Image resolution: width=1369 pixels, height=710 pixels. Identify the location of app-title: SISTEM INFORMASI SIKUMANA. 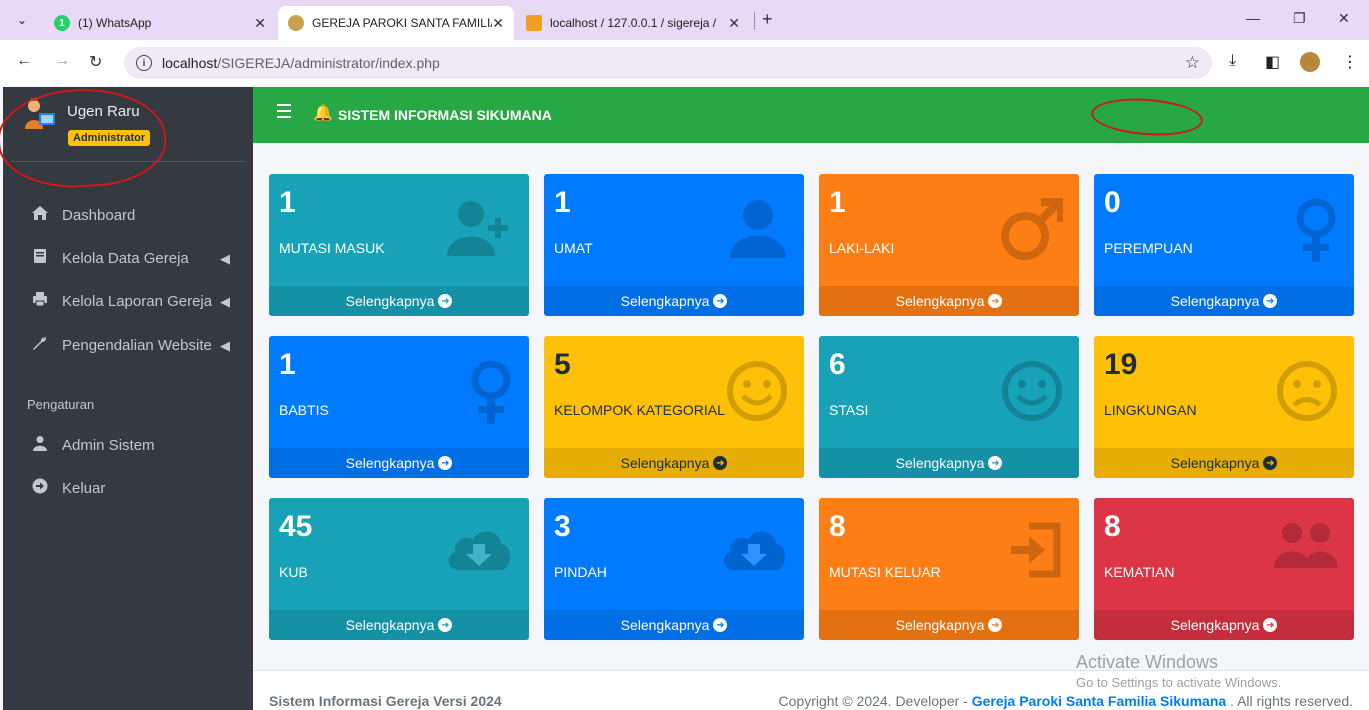
(445, 115).